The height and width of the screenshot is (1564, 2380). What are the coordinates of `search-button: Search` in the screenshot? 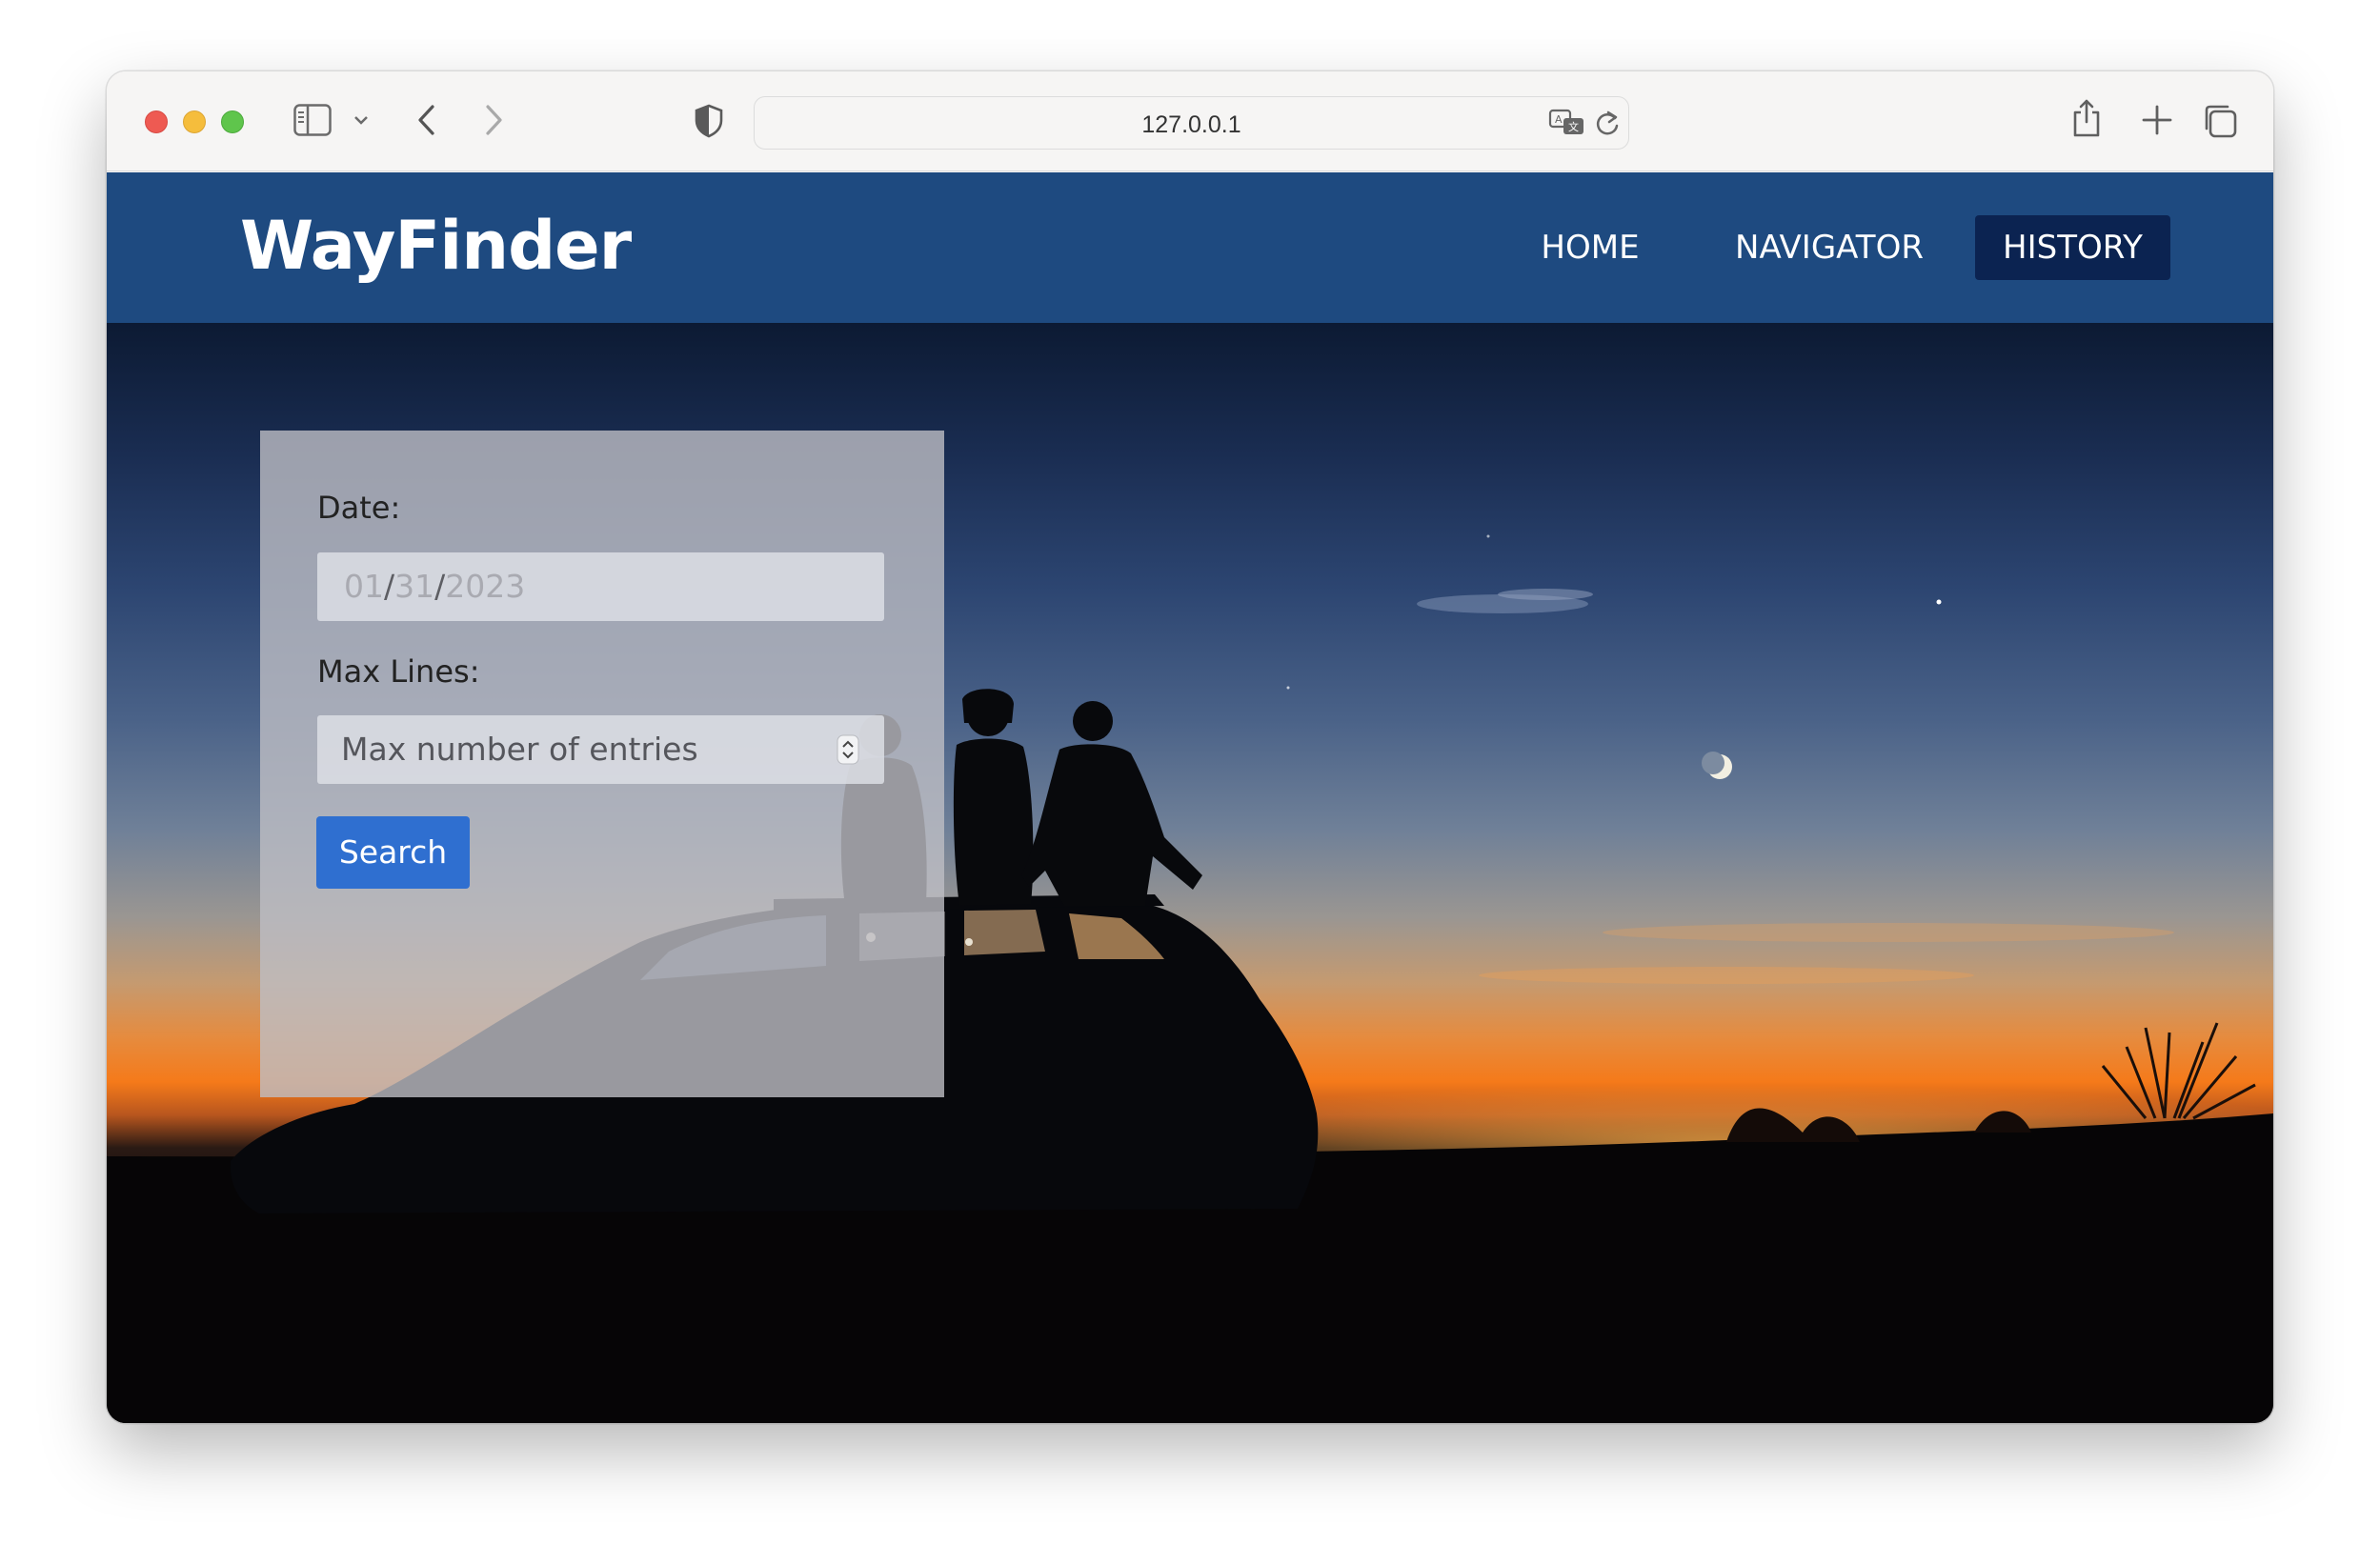 It's located at (393, 853).